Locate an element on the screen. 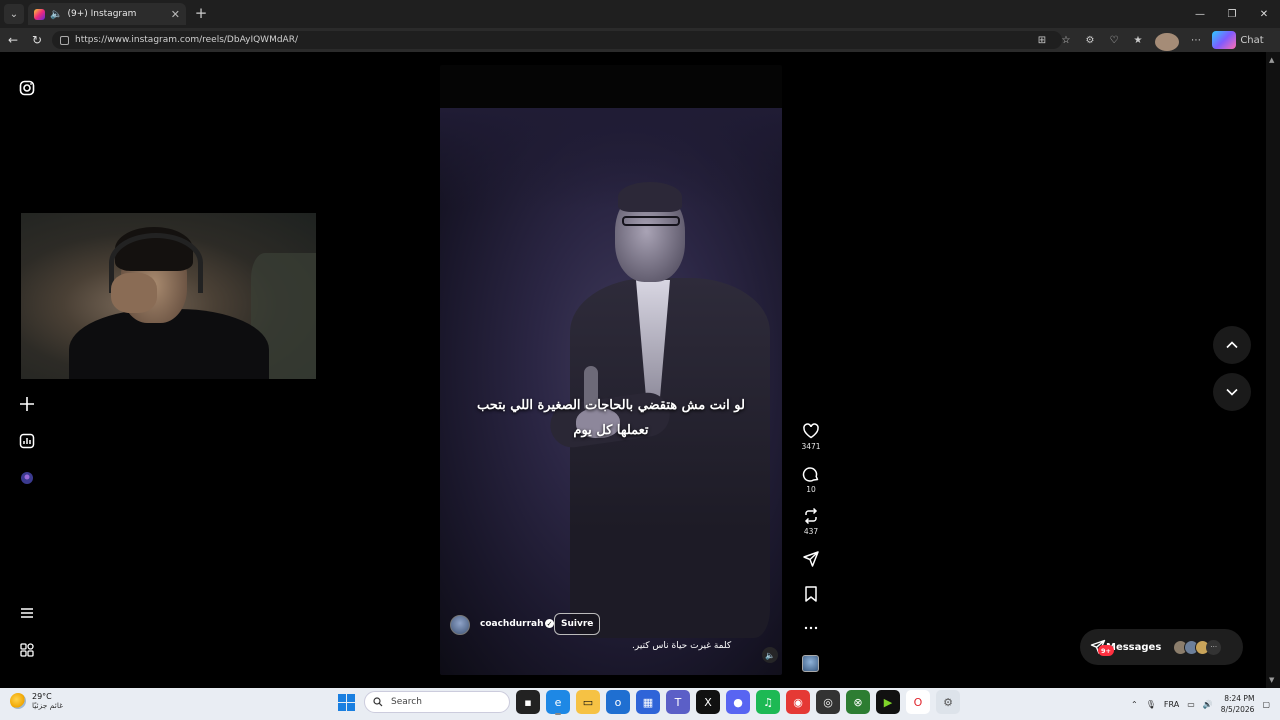  new-tab-button: + is located at coordinates (201, 13).